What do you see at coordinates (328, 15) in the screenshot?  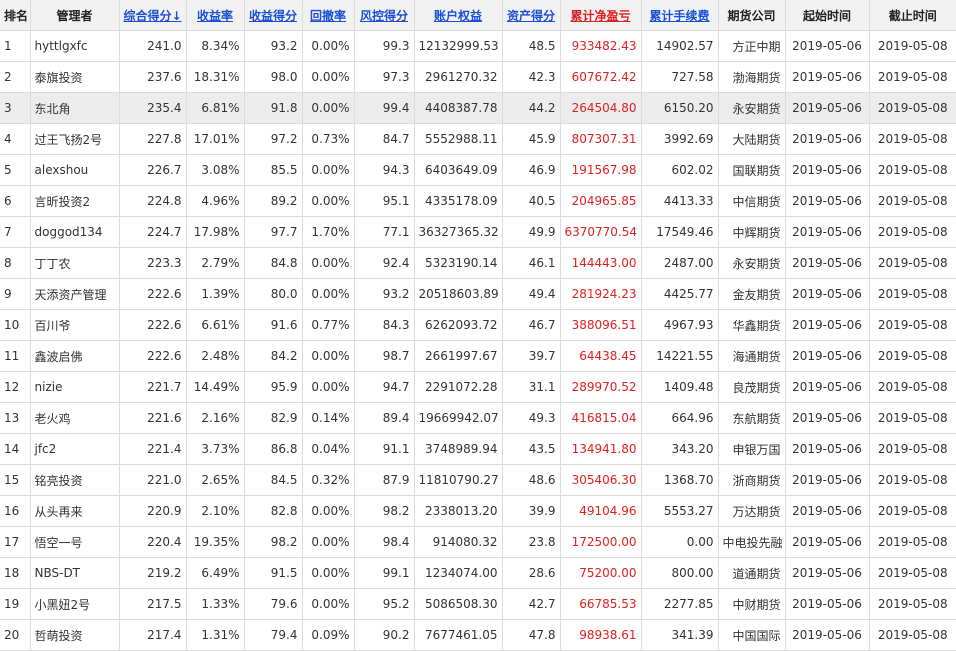 I see `sort-drawdown: 回撤率` at bounding box center [328, 15].